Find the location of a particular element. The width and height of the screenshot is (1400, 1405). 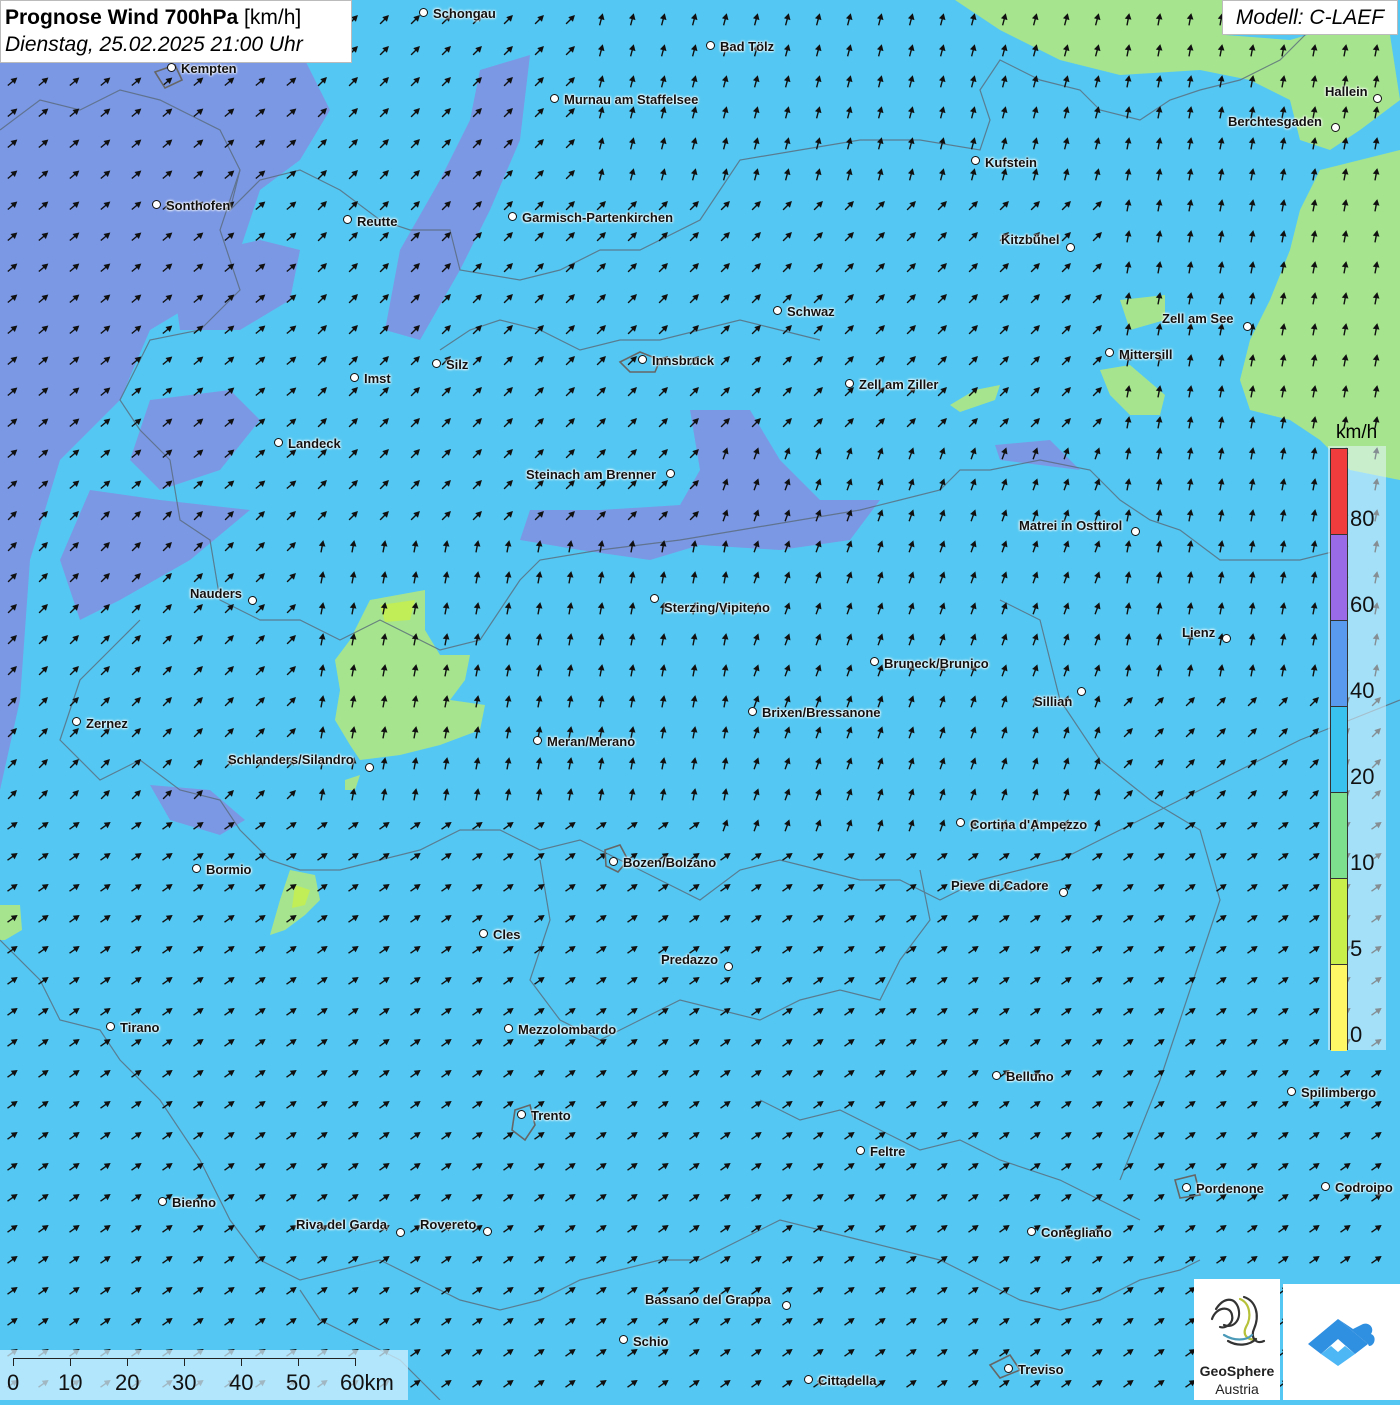

city-label: Silz is located at coordinates (457, 364).